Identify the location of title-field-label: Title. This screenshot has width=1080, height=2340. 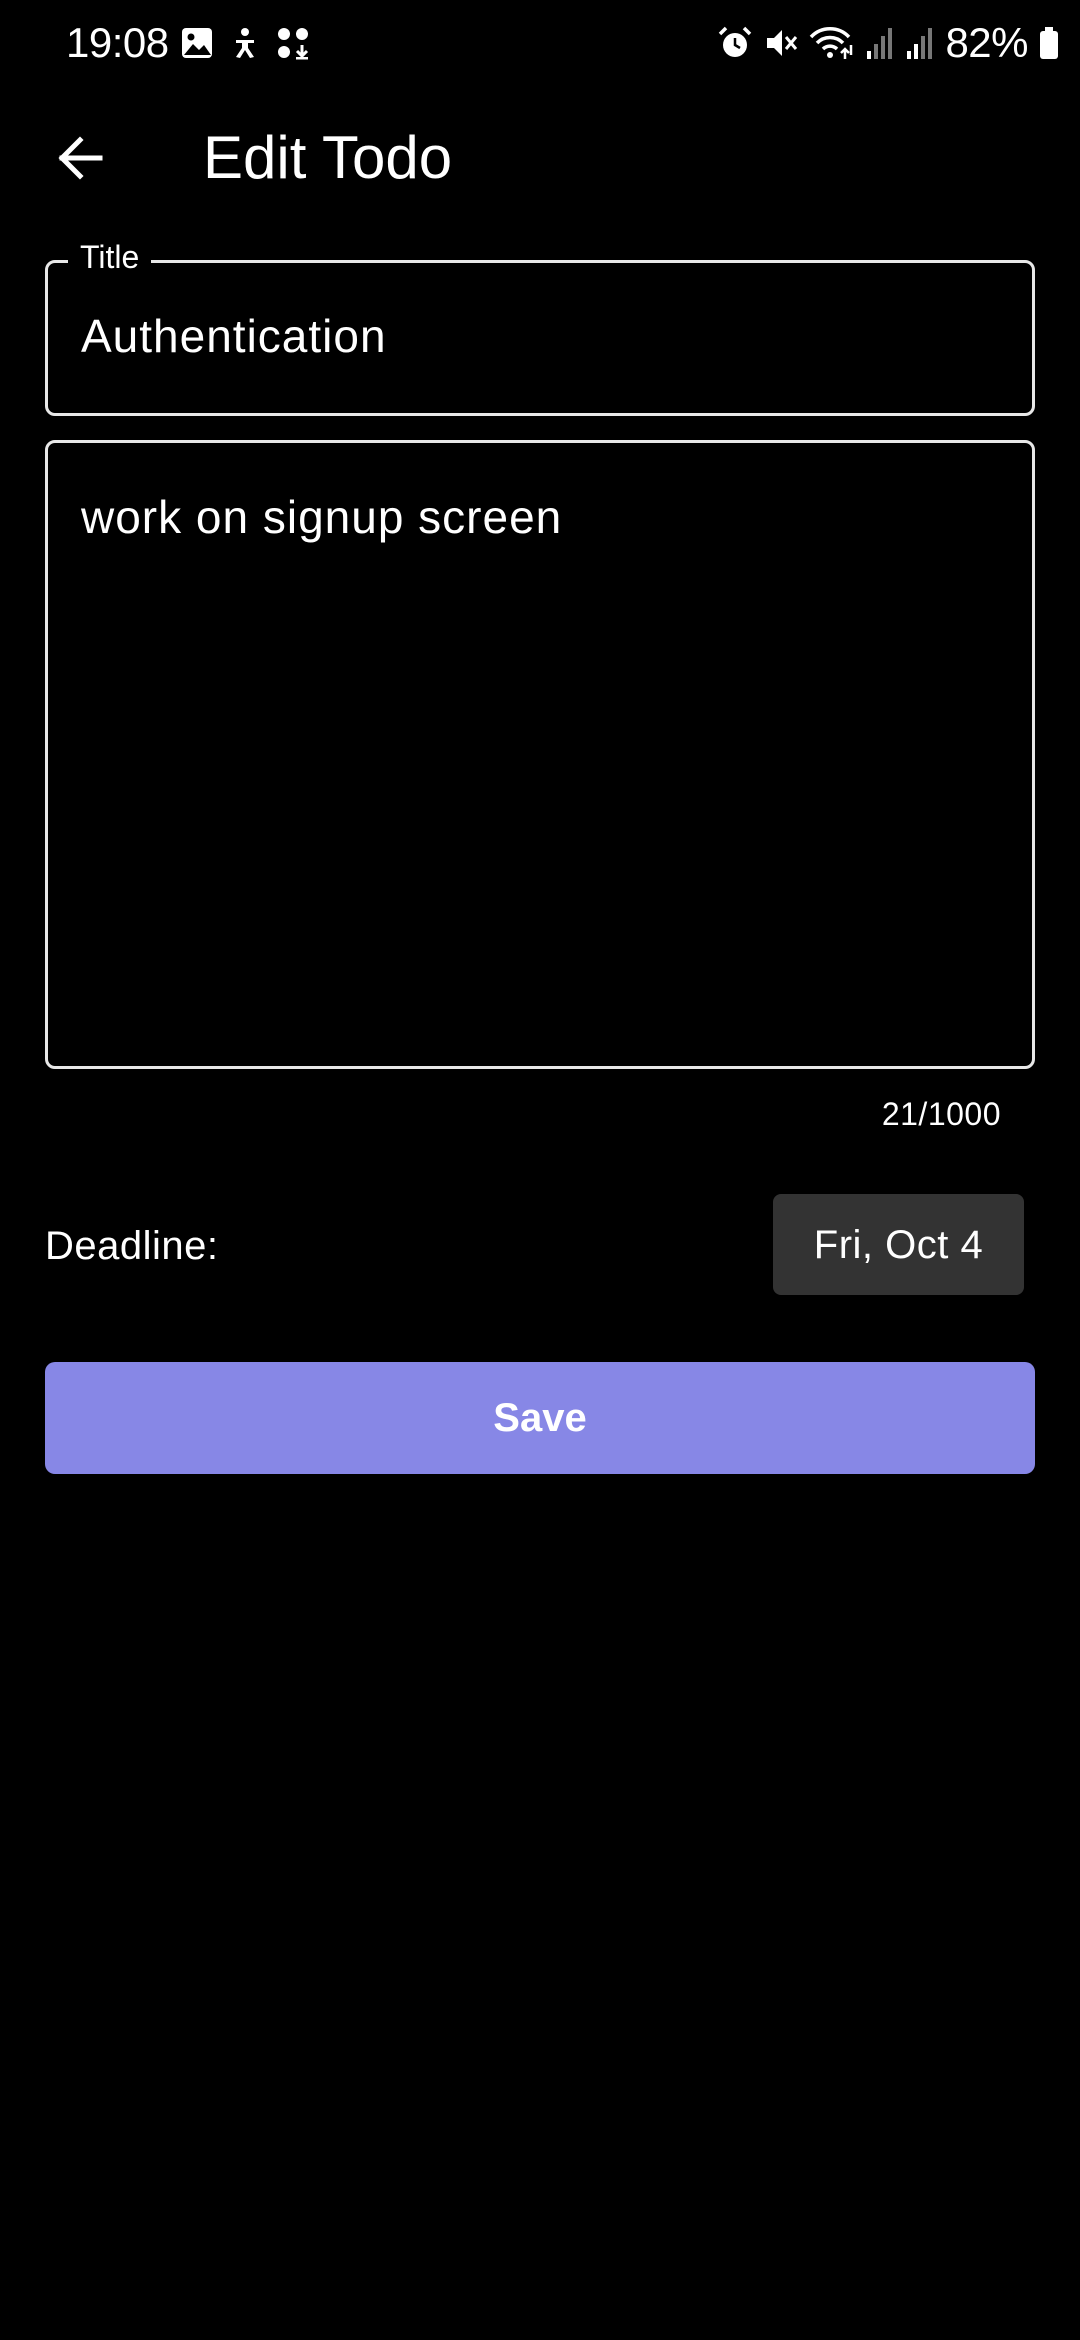
(110, 257).